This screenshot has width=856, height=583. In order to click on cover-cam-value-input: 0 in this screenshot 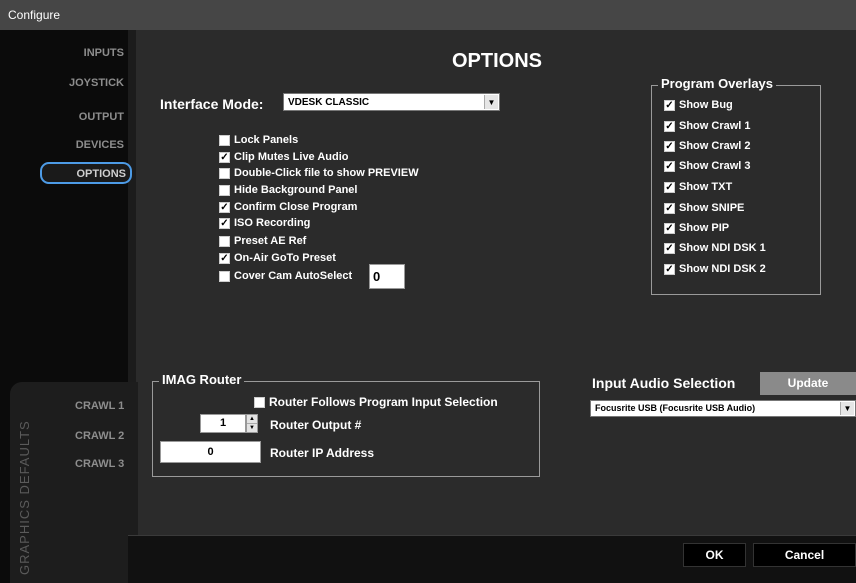, I will do `click(387, 276)`.